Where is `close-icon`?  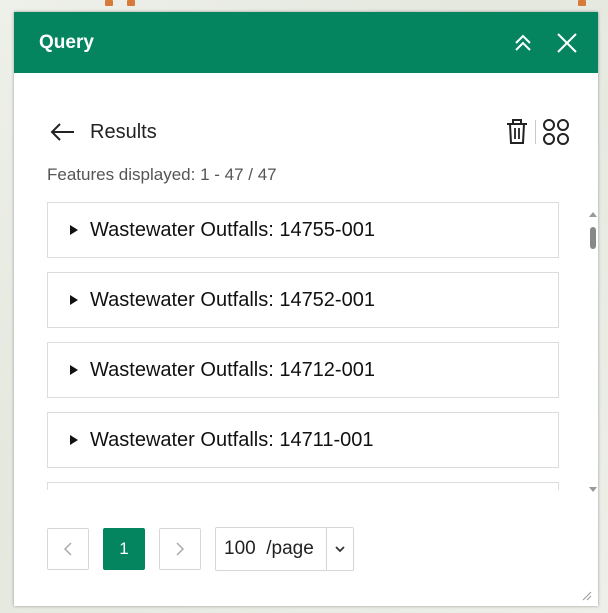 close-icon is located at coordinates (567, 42).